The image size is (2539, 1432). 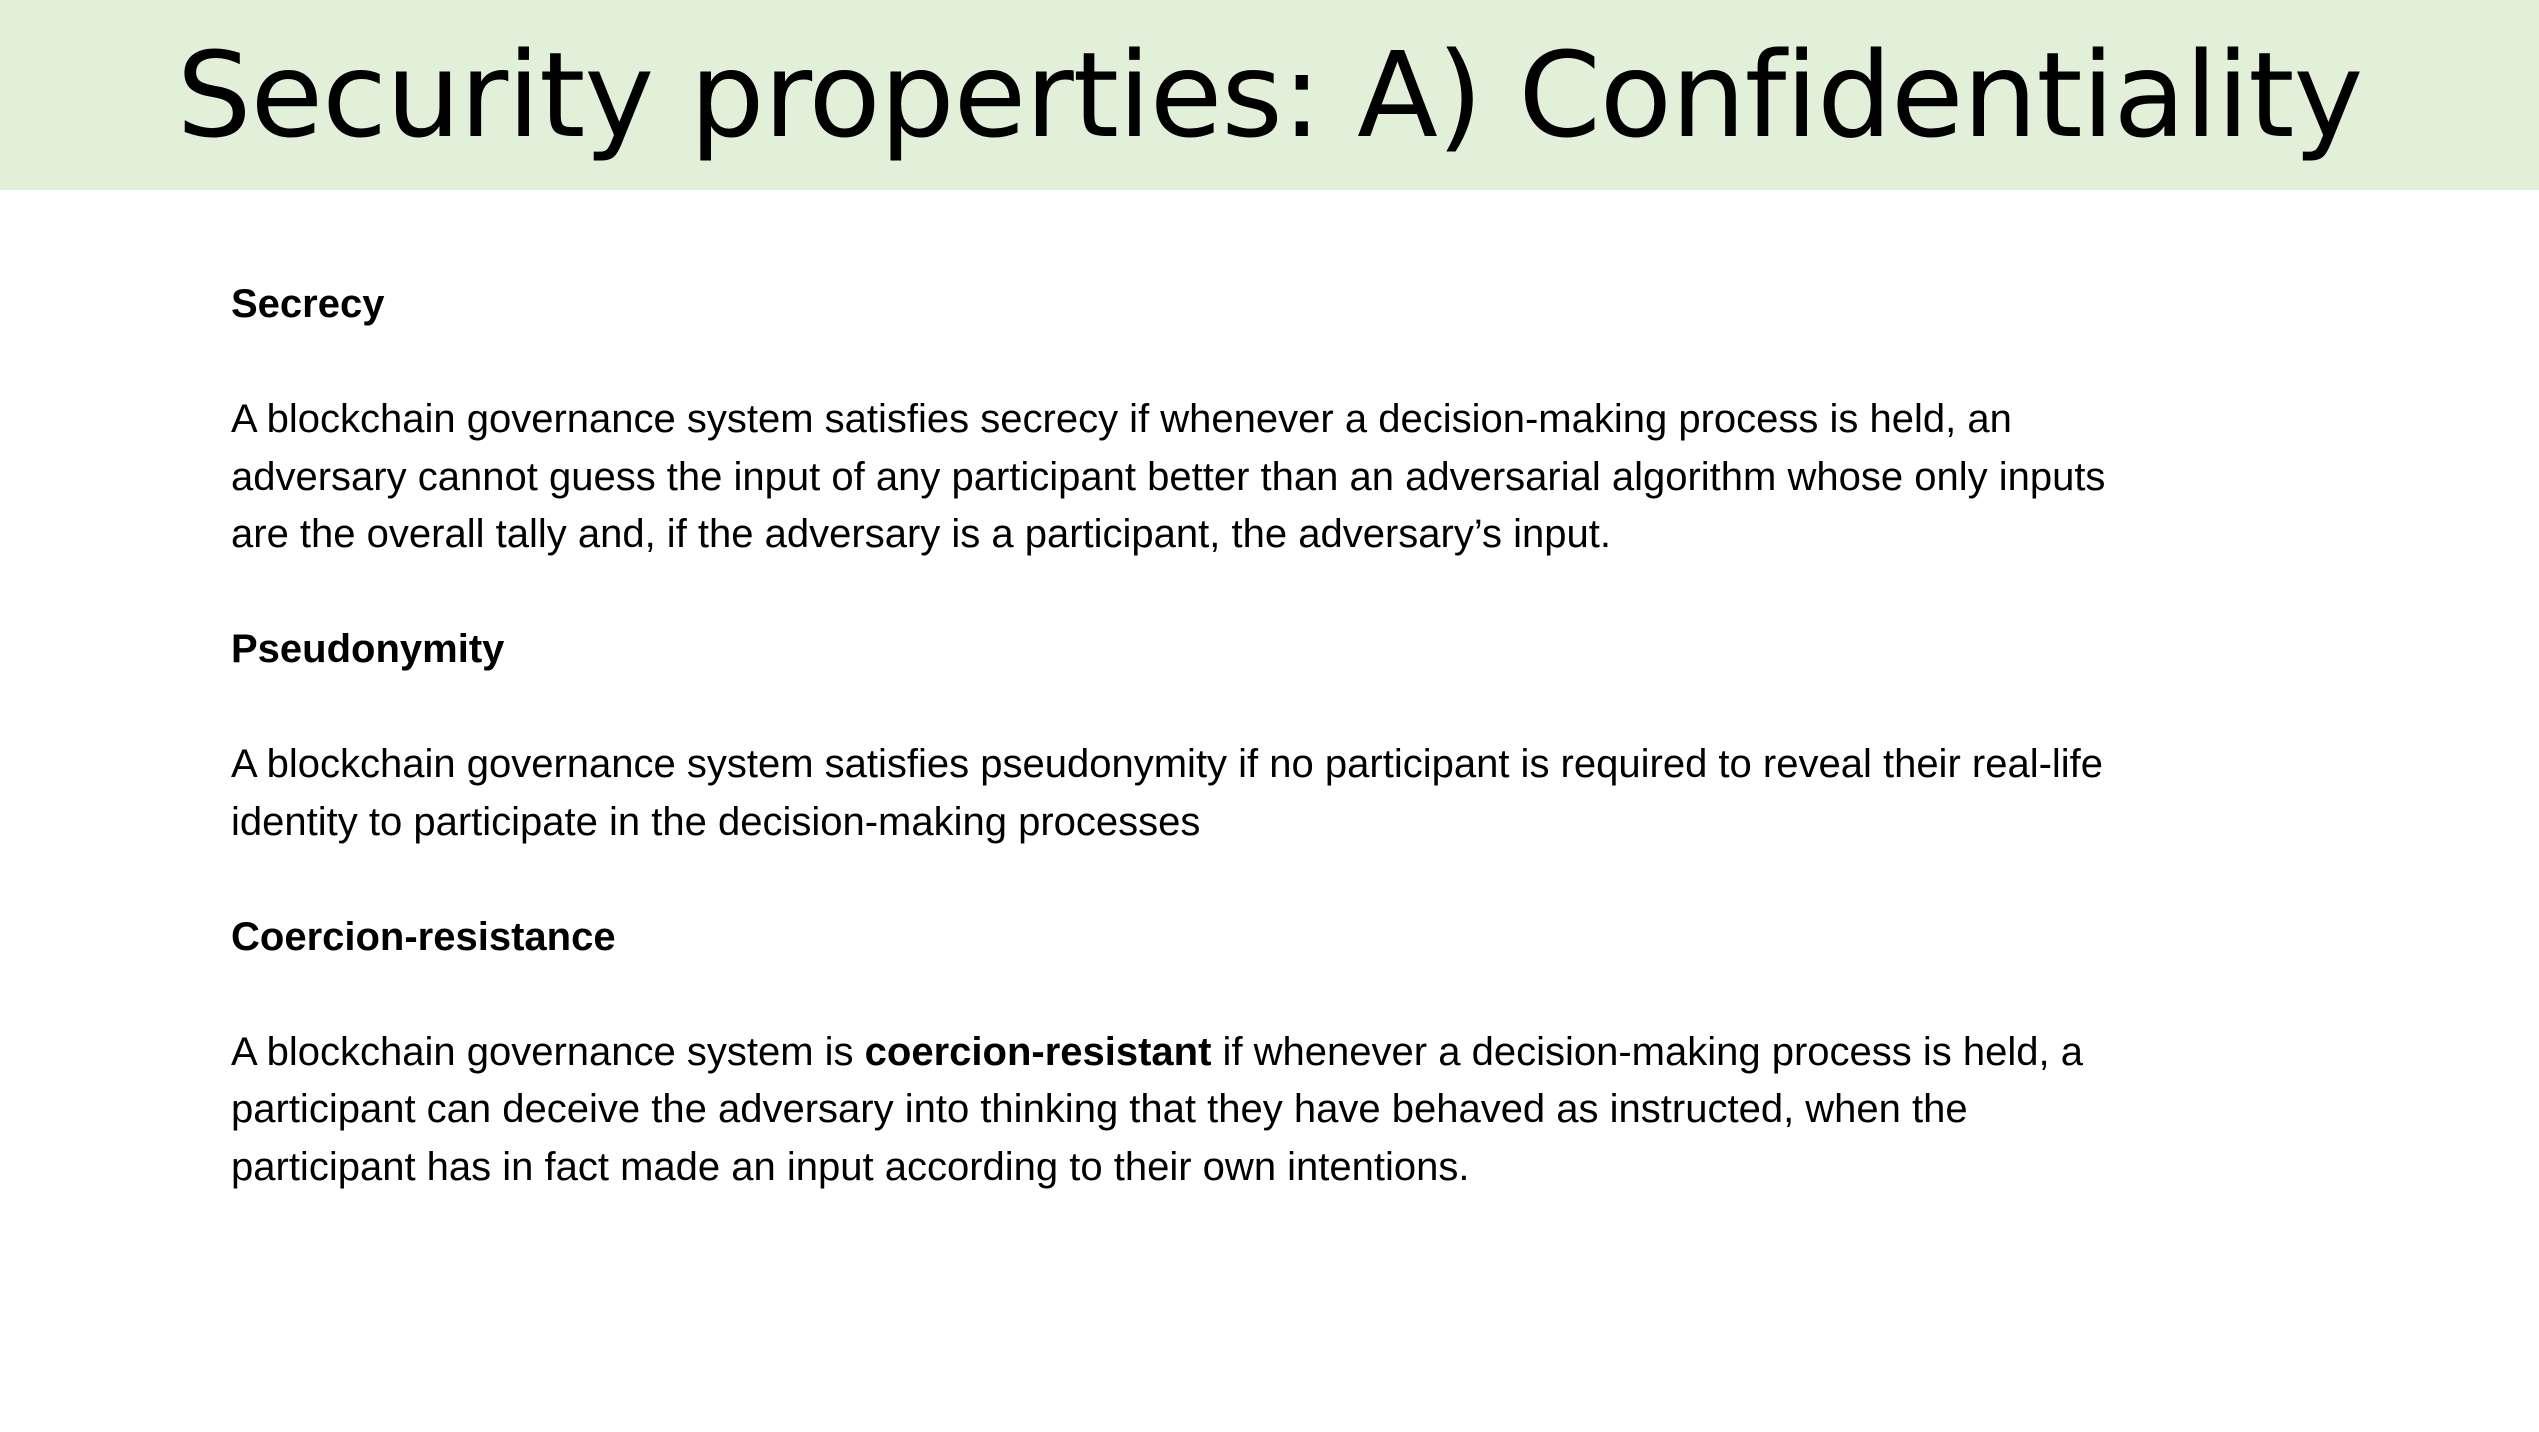 I want to click on emphasized-term: coercion-resistant, so click(x=1038, y=1051).